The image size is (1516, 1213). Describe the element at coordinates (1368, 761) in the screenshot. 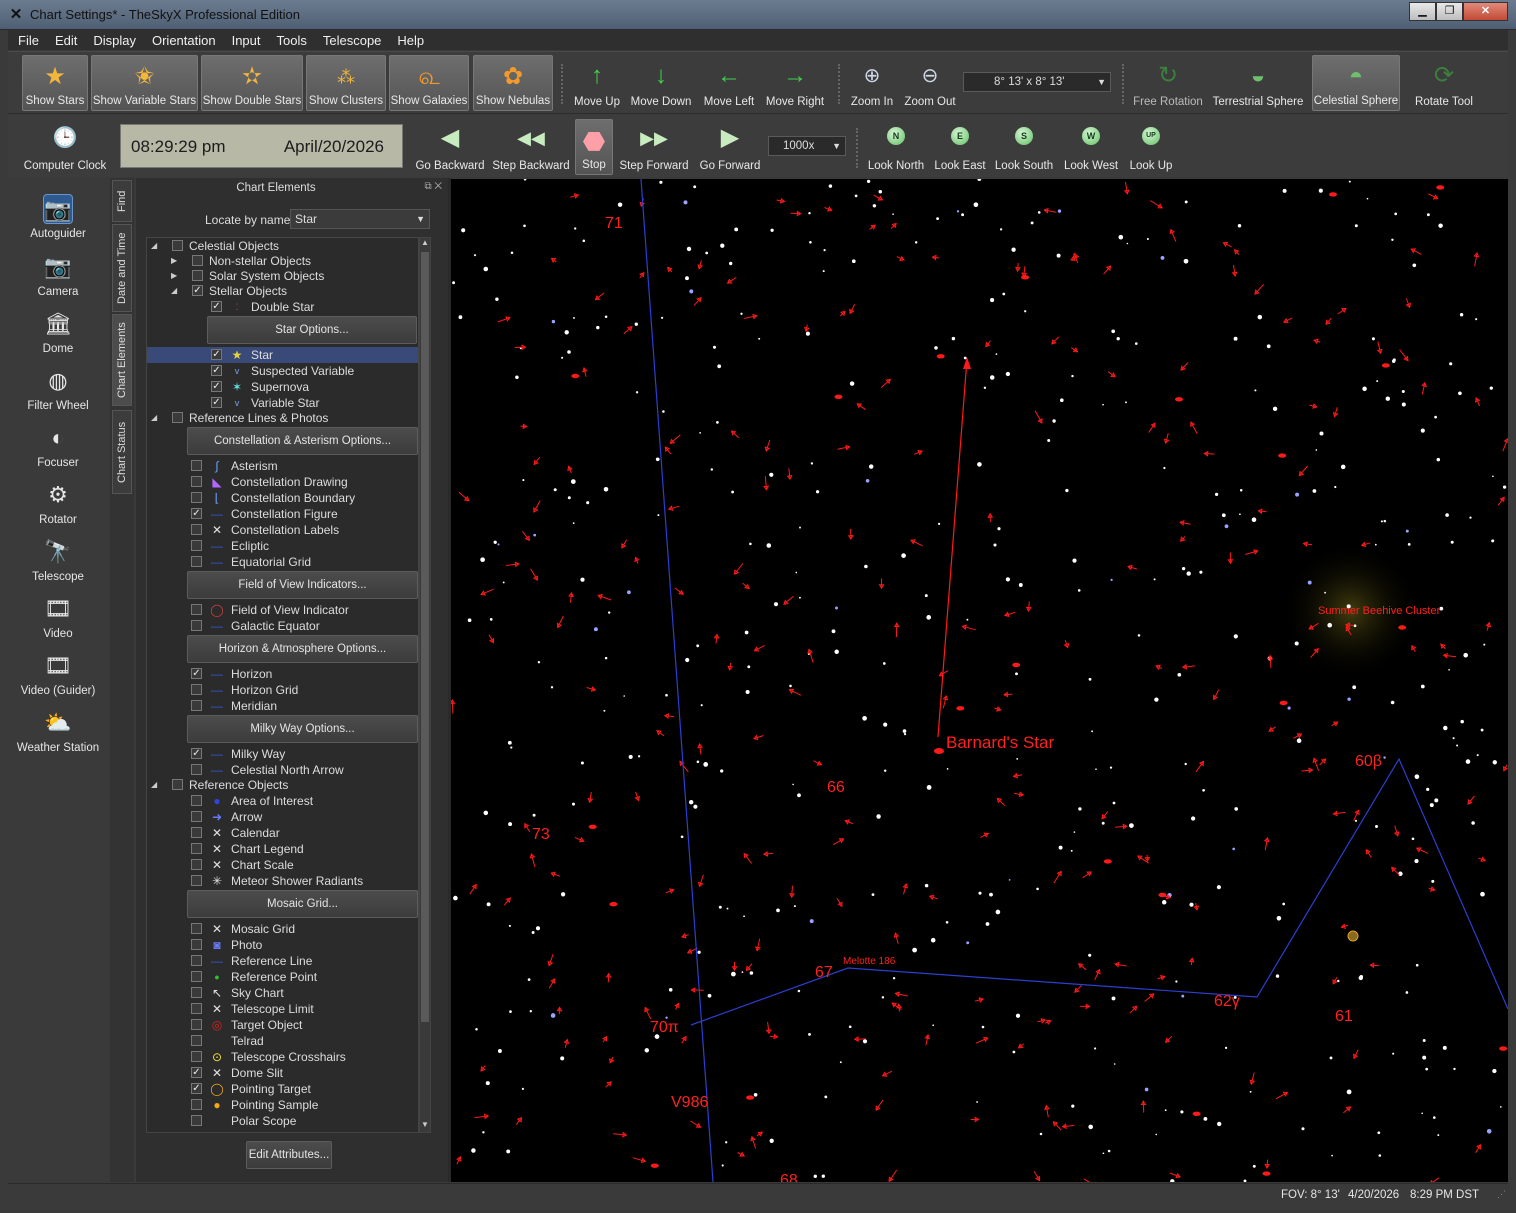

I see `label-60-beta: 60β` at that location.